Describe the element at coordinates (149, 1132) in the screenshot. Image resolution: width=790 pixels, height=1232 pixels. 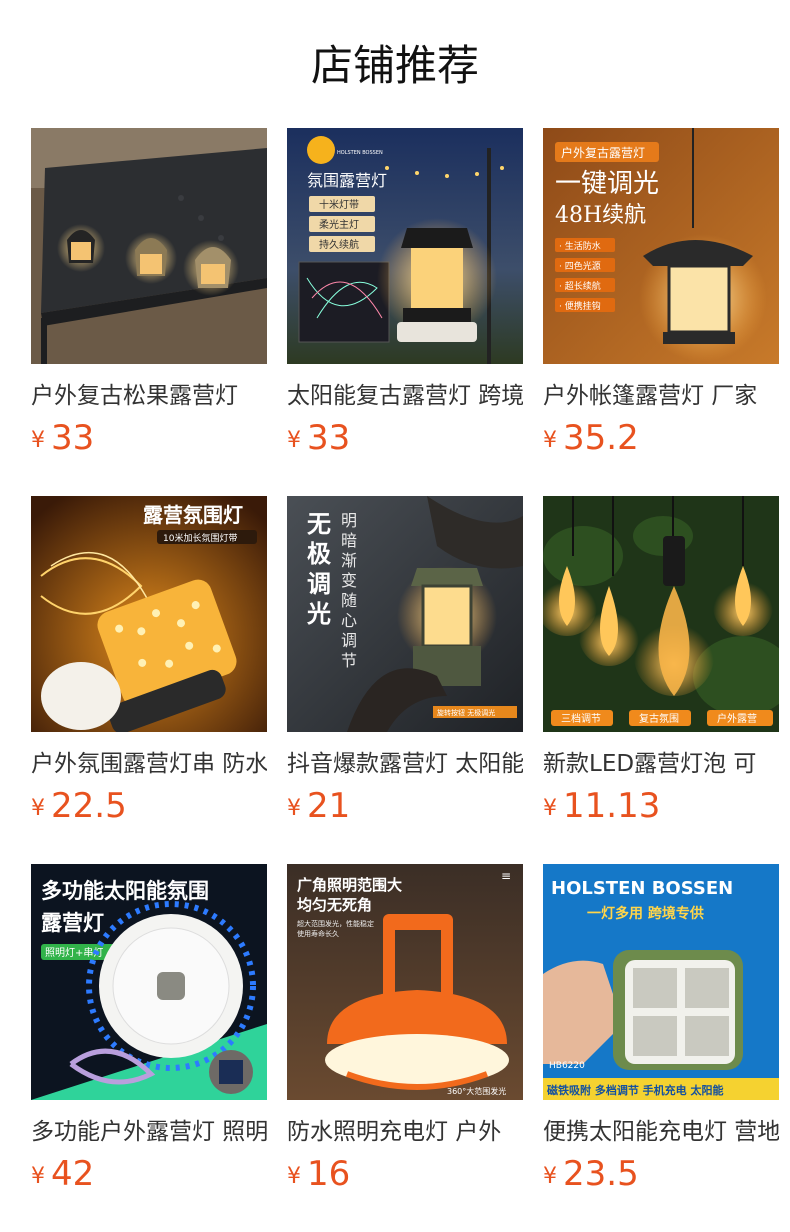
I see `product-name: 多功能户外露营灯 照明` at that location.